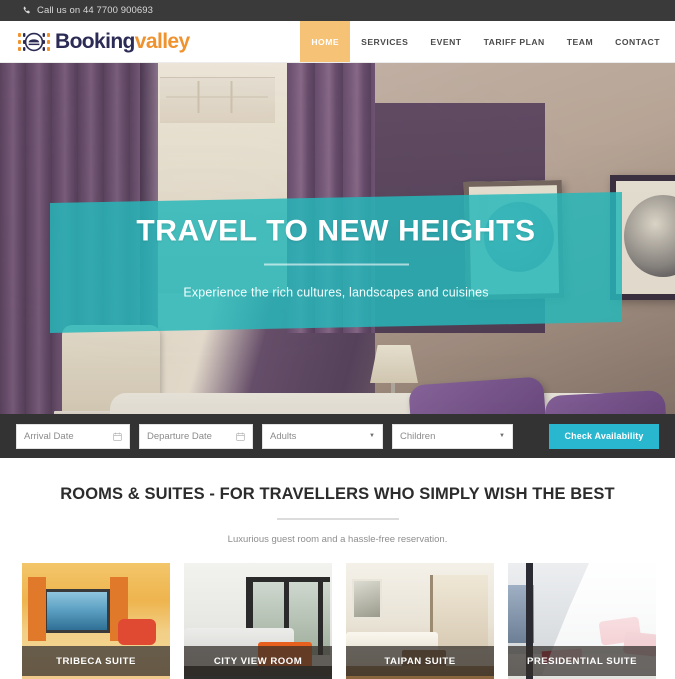 The height and width of the screenshot is (679, 675). I want to click on room-card-label: TRIBECA SUITE, so click(96, 661).